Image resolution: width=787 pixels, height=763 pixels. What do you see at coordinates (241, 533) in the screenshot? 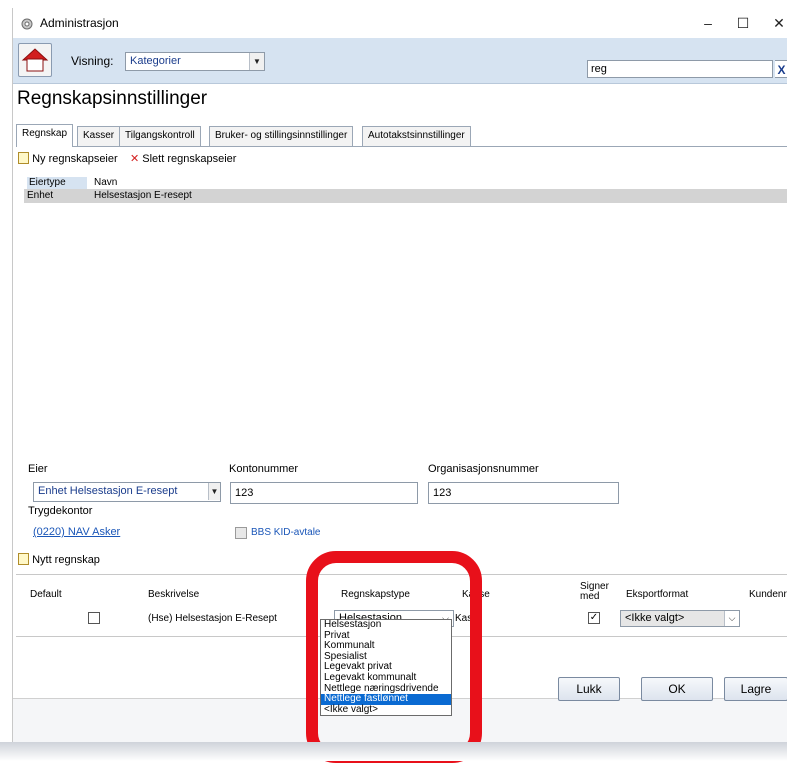
I see `bbs-checkbox` at bounding box center [241, 533].